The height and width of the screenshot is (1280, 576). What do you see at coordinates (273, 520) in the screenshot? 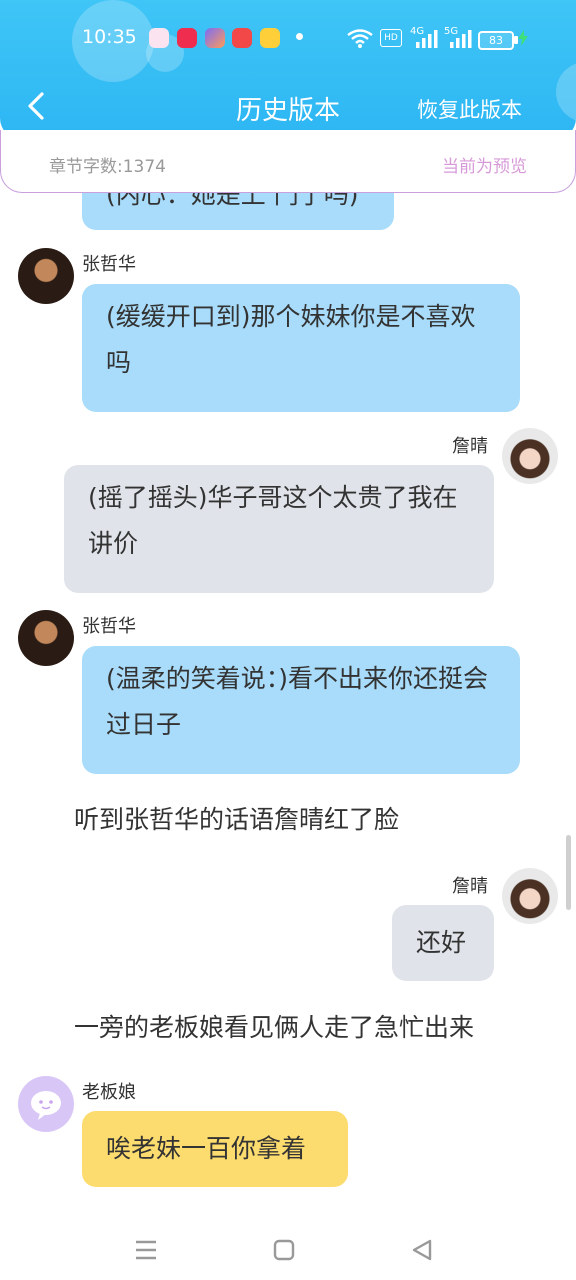
I see `message-text: (摇了摇头)华子哥这个太贵了我在讲价` at bounding box center [273, 520].